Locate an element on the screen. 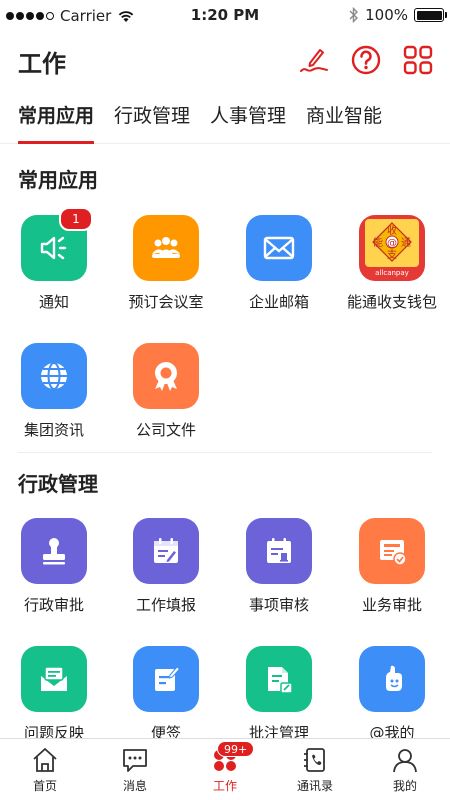 This screenshot has height=800, width=450. section-title-common: 常用应用 is located at coordinates (58, 180).